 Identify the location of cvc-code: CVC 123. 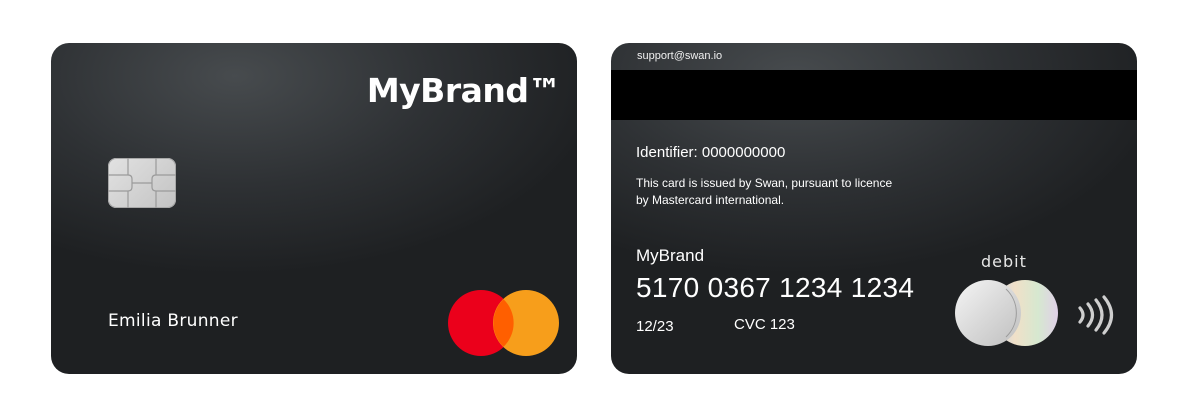
(764, 324).